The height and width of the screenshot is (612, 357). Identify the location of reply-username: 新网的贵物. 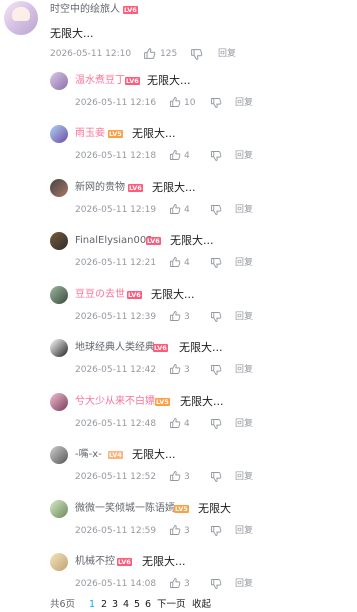
(100, 188).